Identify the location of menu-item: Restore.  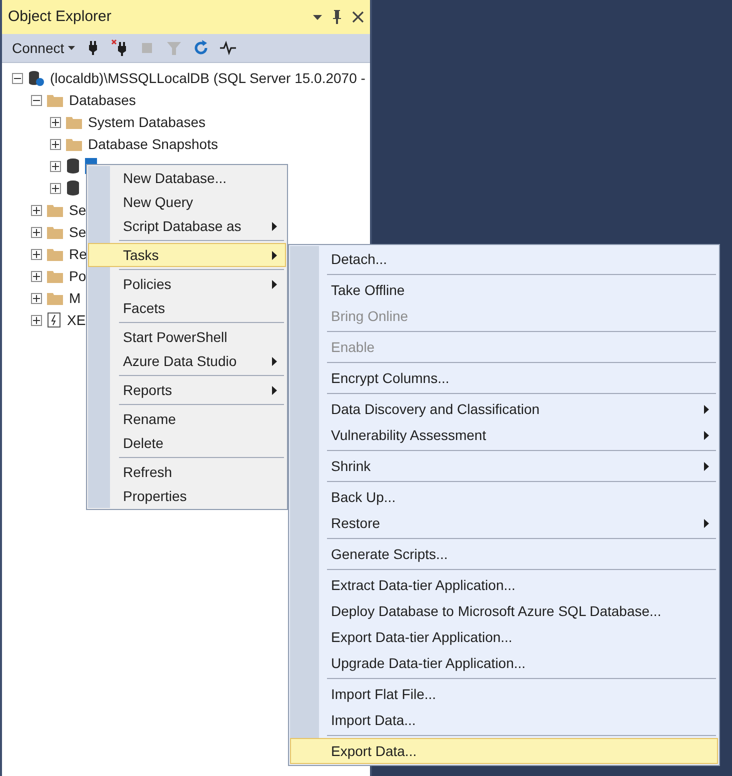
(504, 523).